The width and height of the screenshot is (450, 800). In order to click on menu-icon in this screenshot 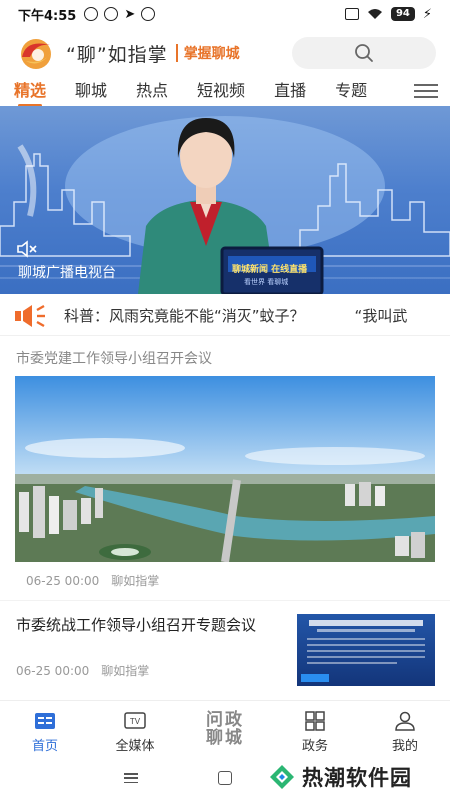, I will do `click(426, 85)`.